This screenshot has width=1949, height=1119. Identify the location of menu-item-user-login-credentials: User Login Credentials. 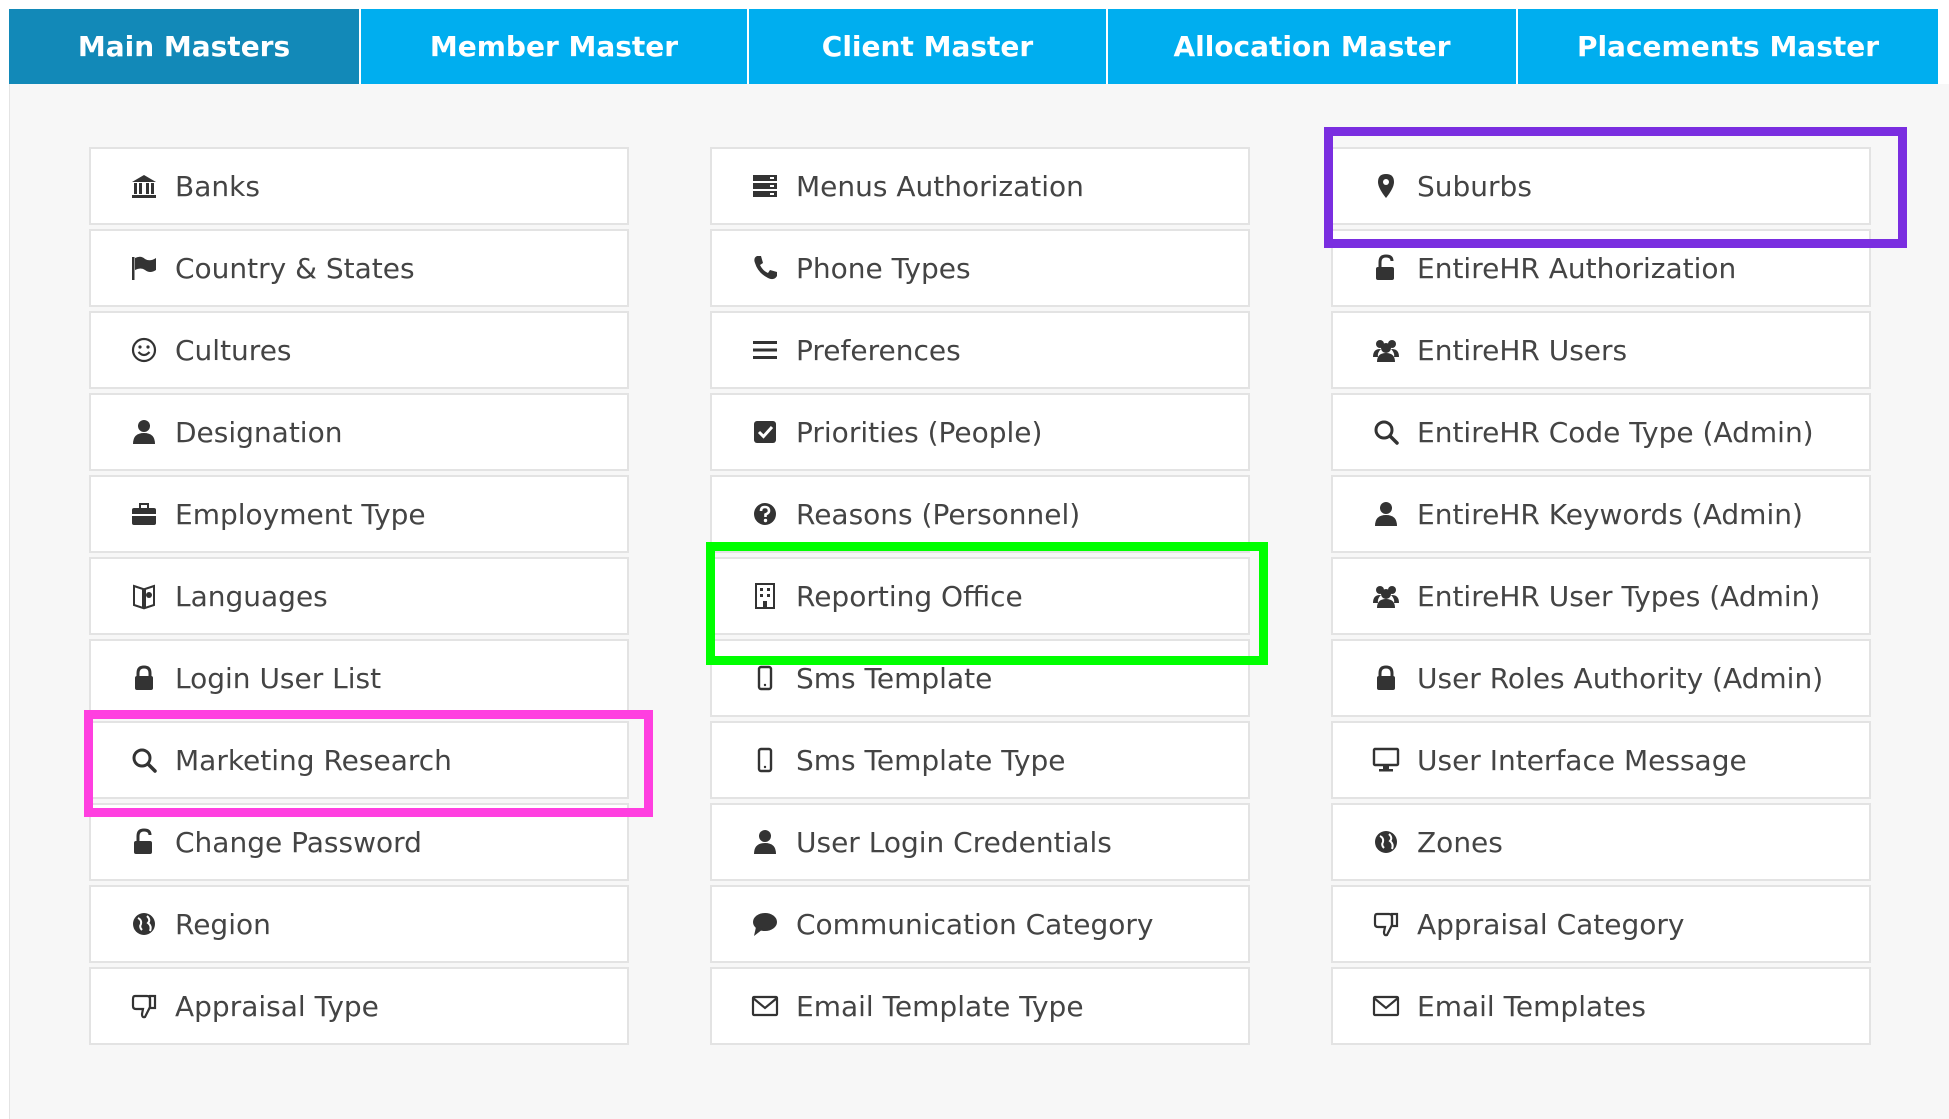
(980, 842).